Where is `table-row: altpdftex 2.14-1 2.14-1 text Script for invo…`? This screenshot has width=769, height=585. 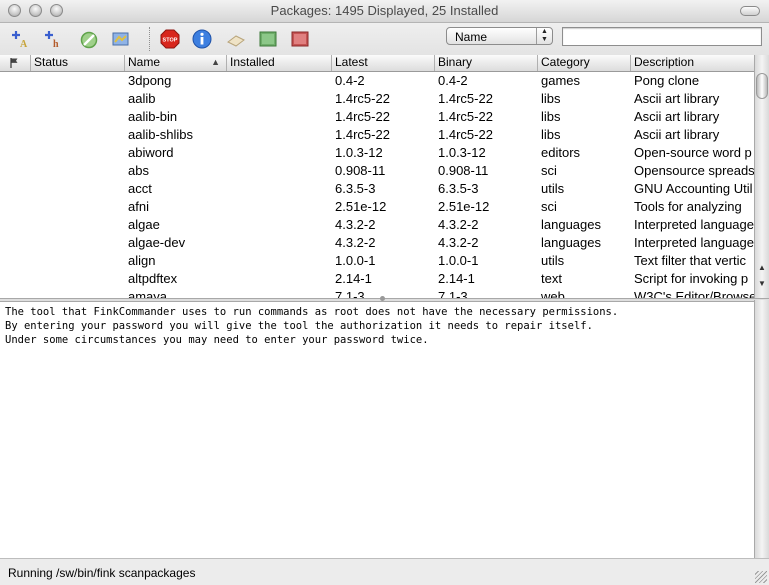
table-row: altpdftex 2.14-1 2.14-1 text Script for invo… is located at coordinates (377, 279).